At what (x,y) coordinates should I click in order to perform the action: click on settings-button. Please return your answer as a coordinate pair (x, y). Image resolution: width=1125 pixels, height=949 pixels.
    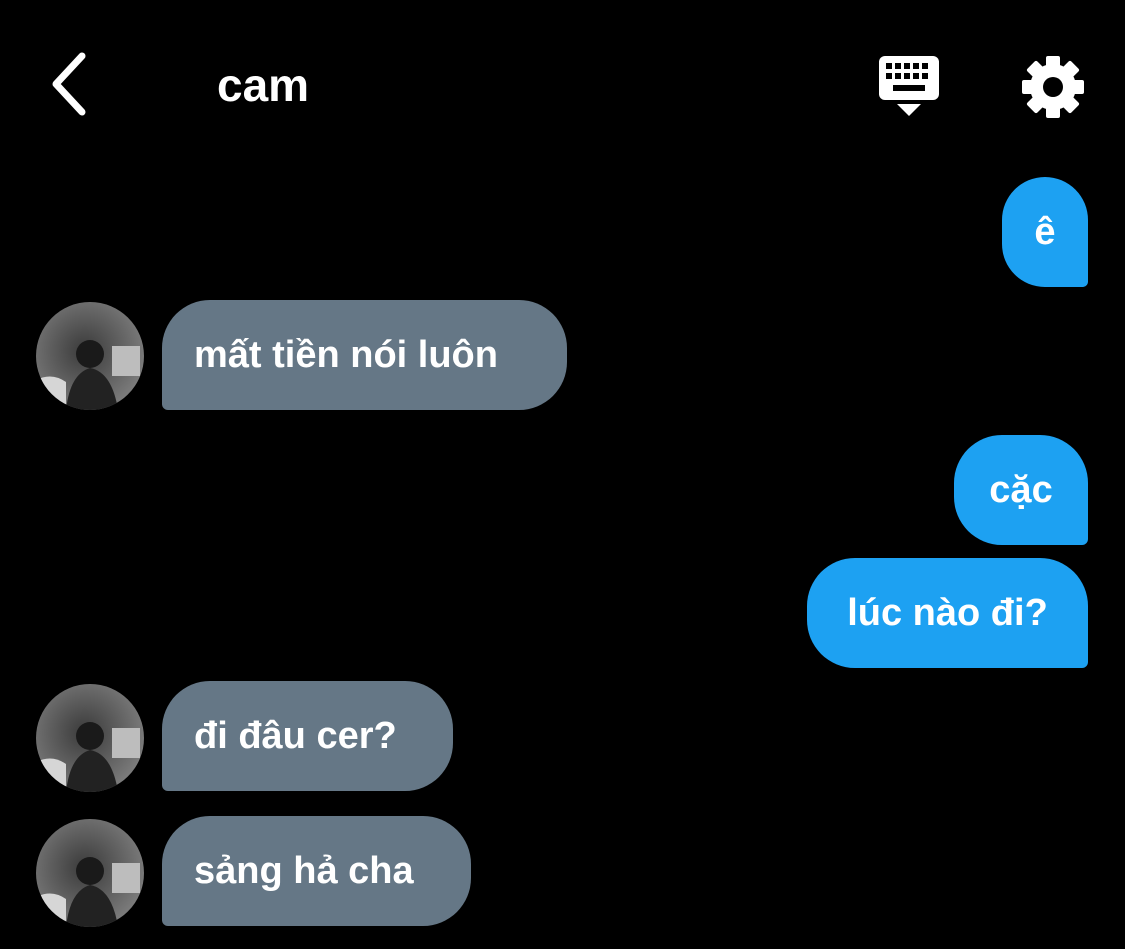
    Looking at the image, I should click on (1053, 87).